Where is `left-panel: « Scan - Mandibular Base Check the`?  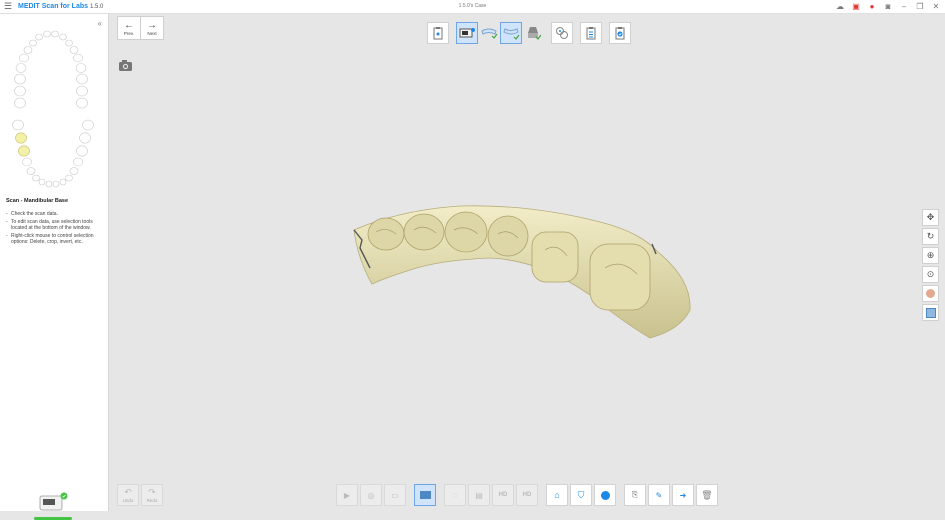 left-panel: « Scan - Mandibular Base Check the is located at coordinates (54, 267).